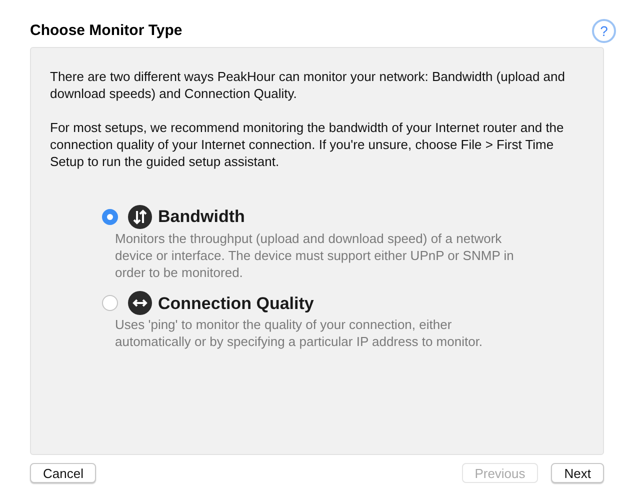 This screenshot has width=634, height=499. What do you see at coordinates (315, 255) in the screenshot?
I see `option-description: Monitors the throughput (upload and download speed) of a network device or interface. The device must support either UPnP or SNMP in order to be monitored.` at bounding box center [315, 255].